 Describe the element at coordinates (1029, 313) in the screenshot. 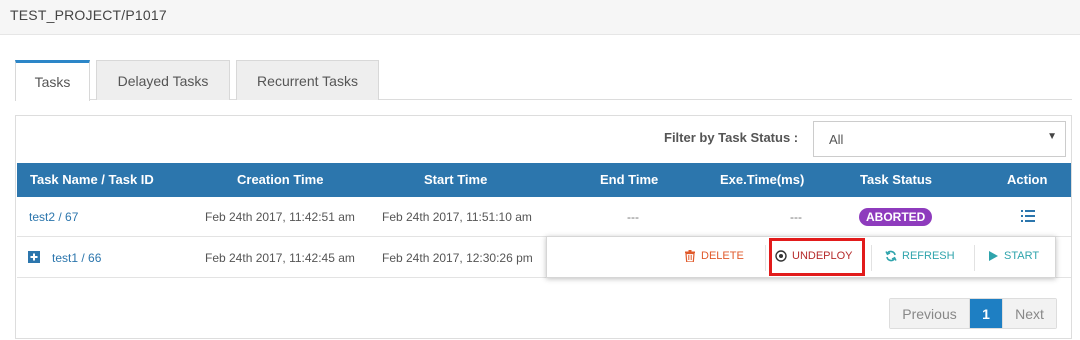

I see `next-page-button: Next` at that location.